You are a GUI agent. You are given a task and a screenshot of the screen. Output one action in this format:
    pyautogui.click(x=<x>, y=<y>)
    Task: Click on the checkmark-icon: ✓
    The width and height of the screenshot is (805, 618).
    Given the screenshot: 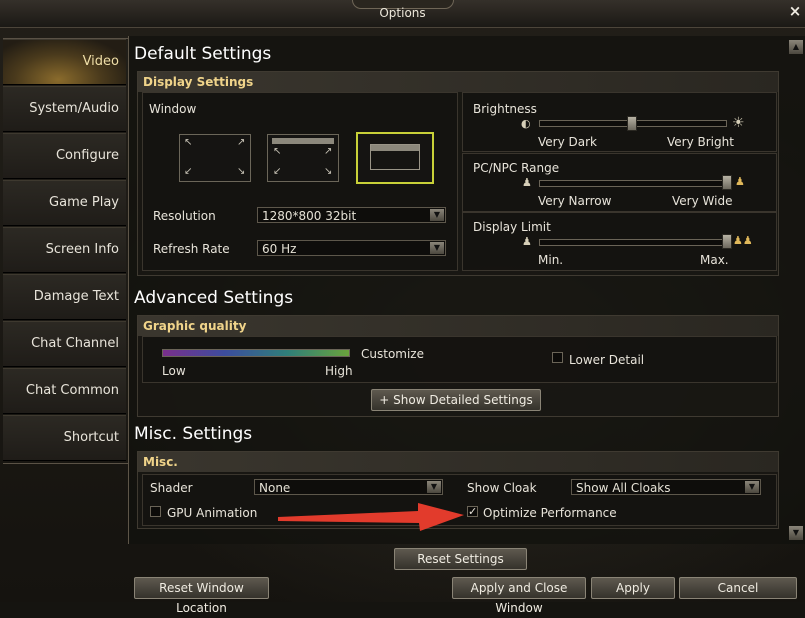 What is the action you would take?
    pyautogui.click(x=473, y=511)
    